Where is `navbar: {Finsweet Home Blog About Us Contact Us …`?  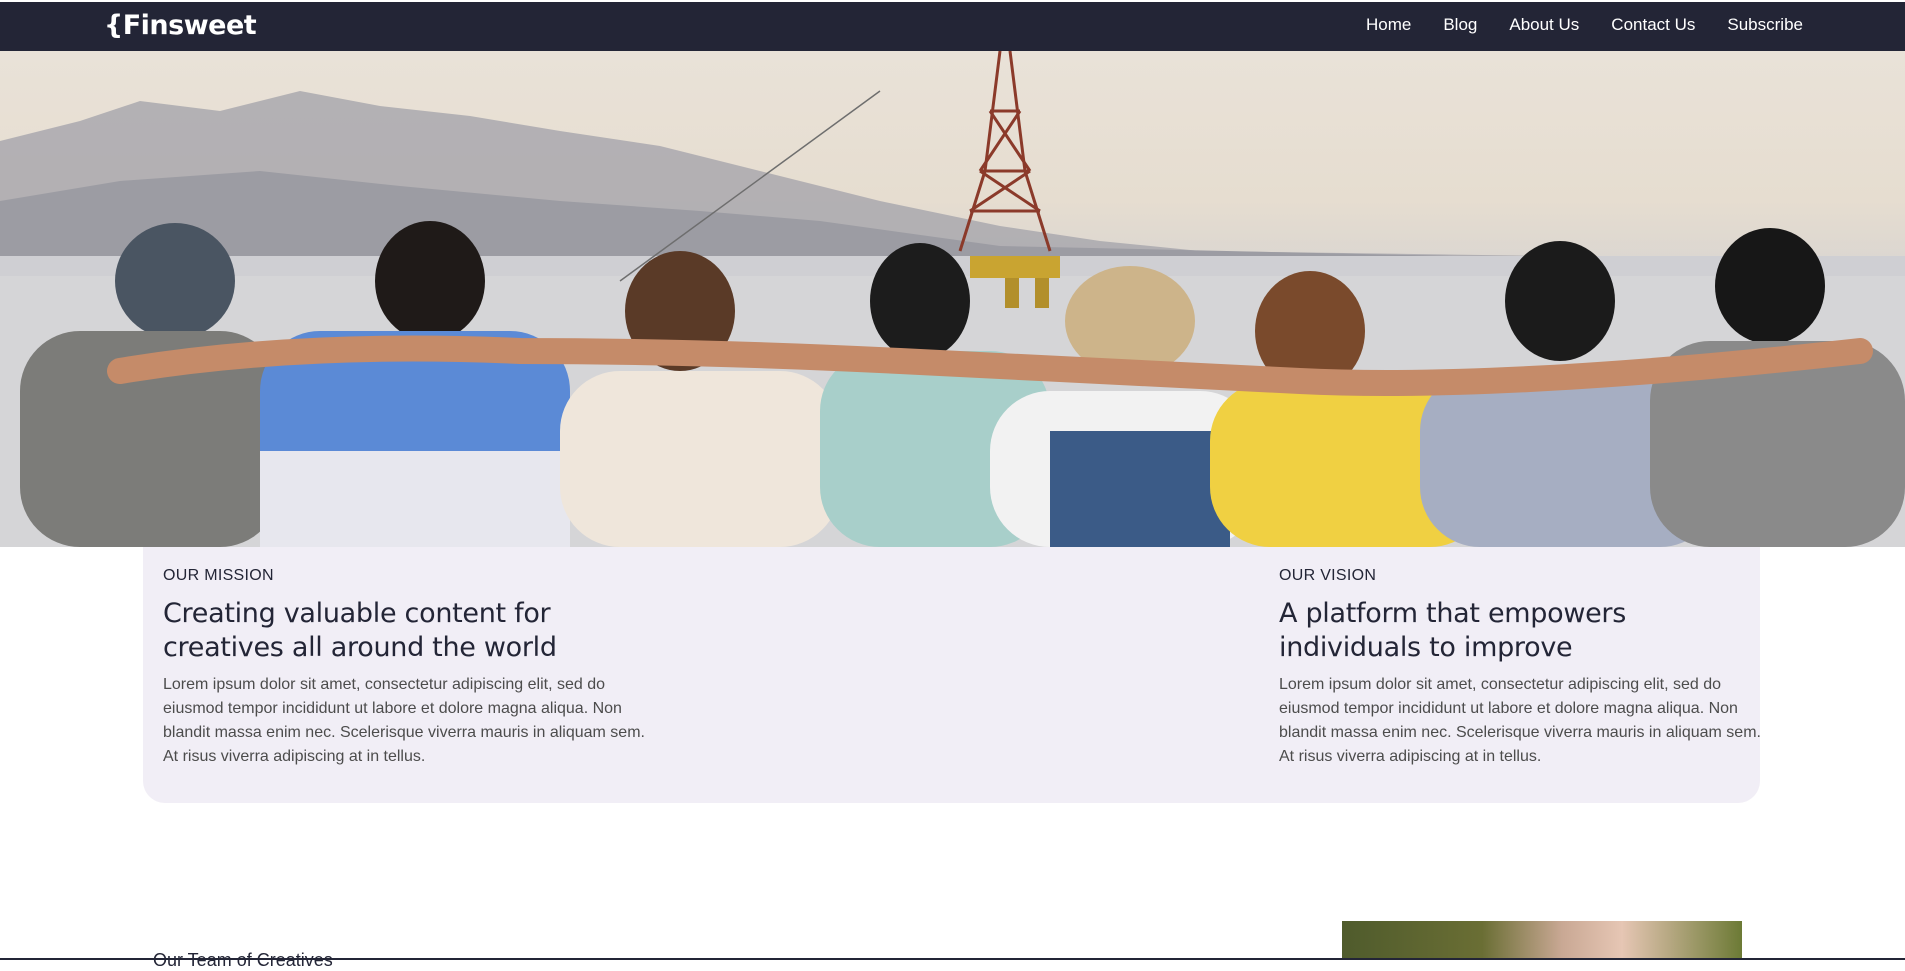 navbar: {Finsweet Home Blog About Us Contact Us … is located at coordinates (952, 26).